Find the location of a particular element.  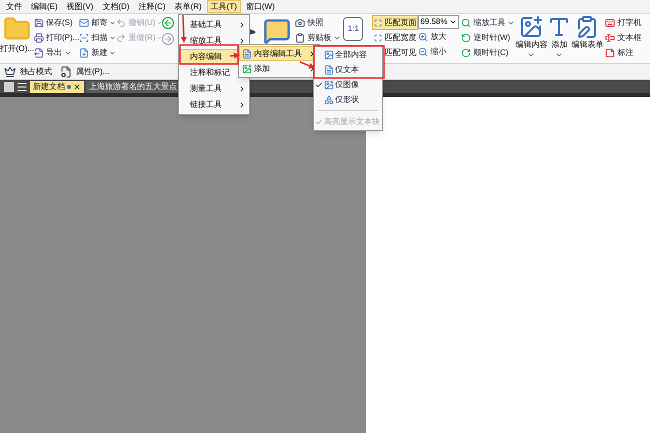

fit-button: 匹配页面 is located at coordinates (395, 22).